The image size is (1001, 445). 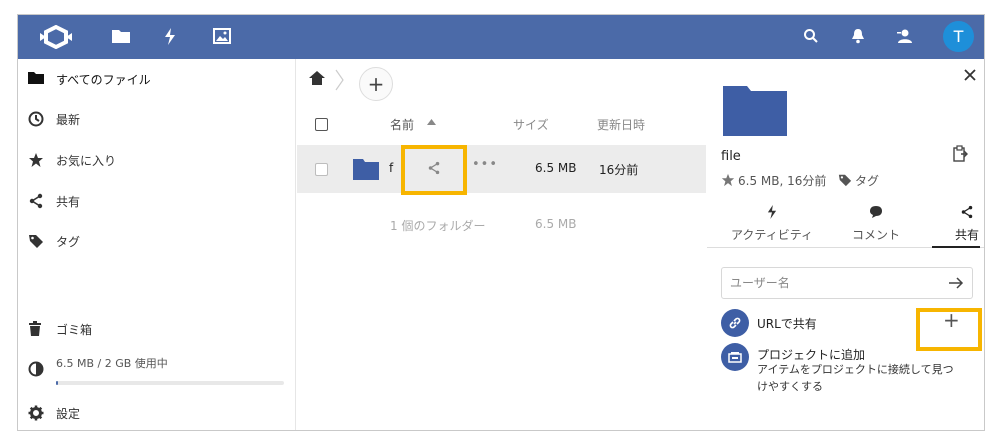 What do you see at coordinates (960, 155) in the screenshot?
I see `copy-link-icon` at bounding box center [960, 155].